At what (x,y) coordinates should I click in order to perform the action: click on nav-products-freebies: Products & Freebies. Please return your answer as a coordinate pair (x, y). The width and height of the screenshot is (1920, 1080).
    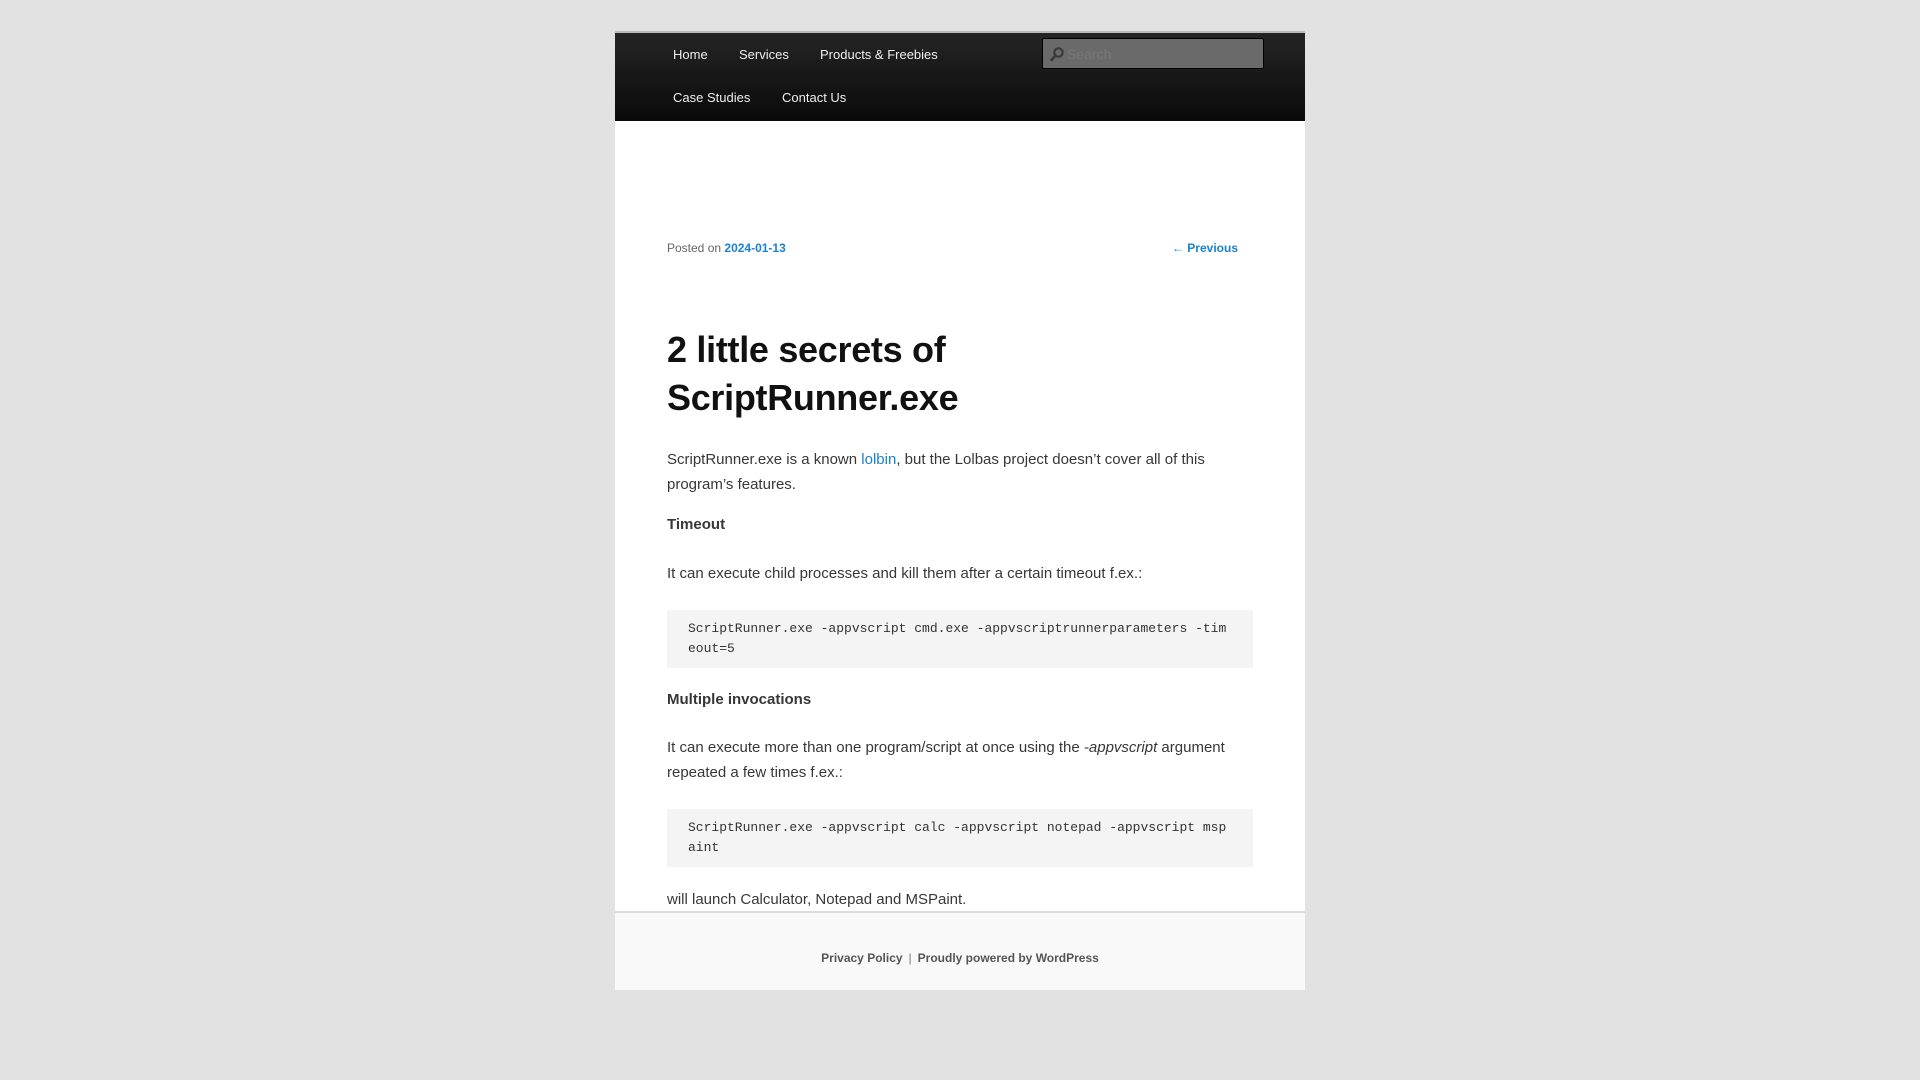
    Looking at the image, I should click on (879, 55).